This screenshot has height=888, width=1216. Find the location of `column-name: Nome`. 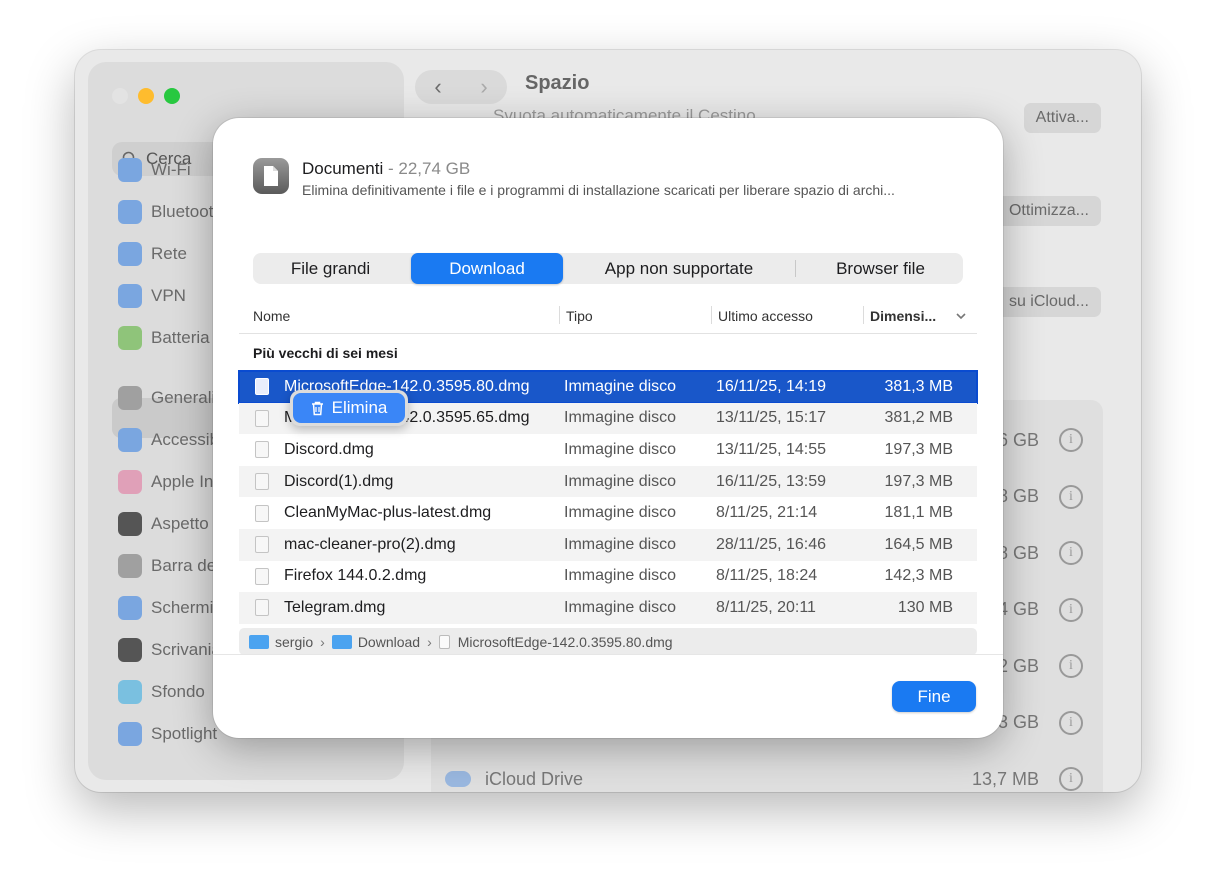

column-name: Nome is located at coordinates (271, 316).